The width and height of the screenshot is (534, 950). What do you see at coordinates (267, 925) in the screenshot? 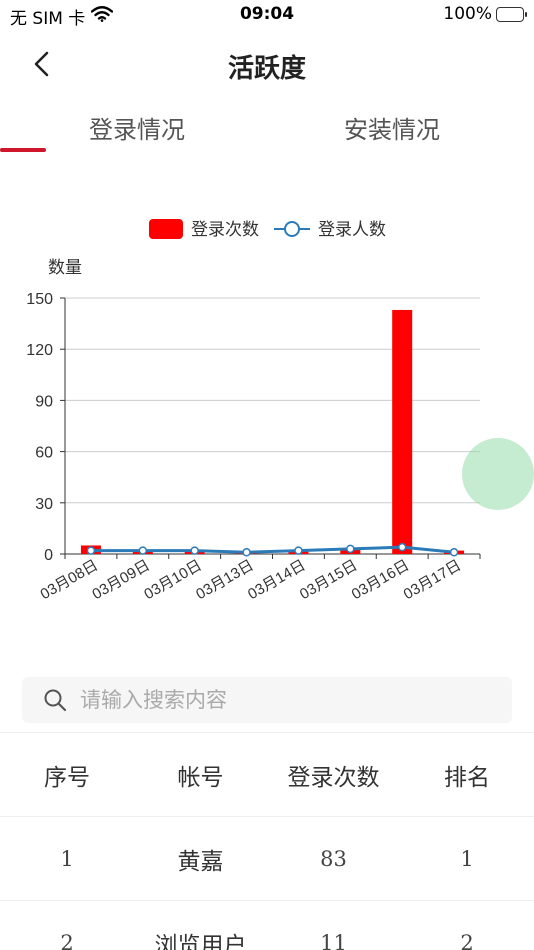
I see `table-row: 2 浏览用户 11 2` at bounding box center [267, 925].